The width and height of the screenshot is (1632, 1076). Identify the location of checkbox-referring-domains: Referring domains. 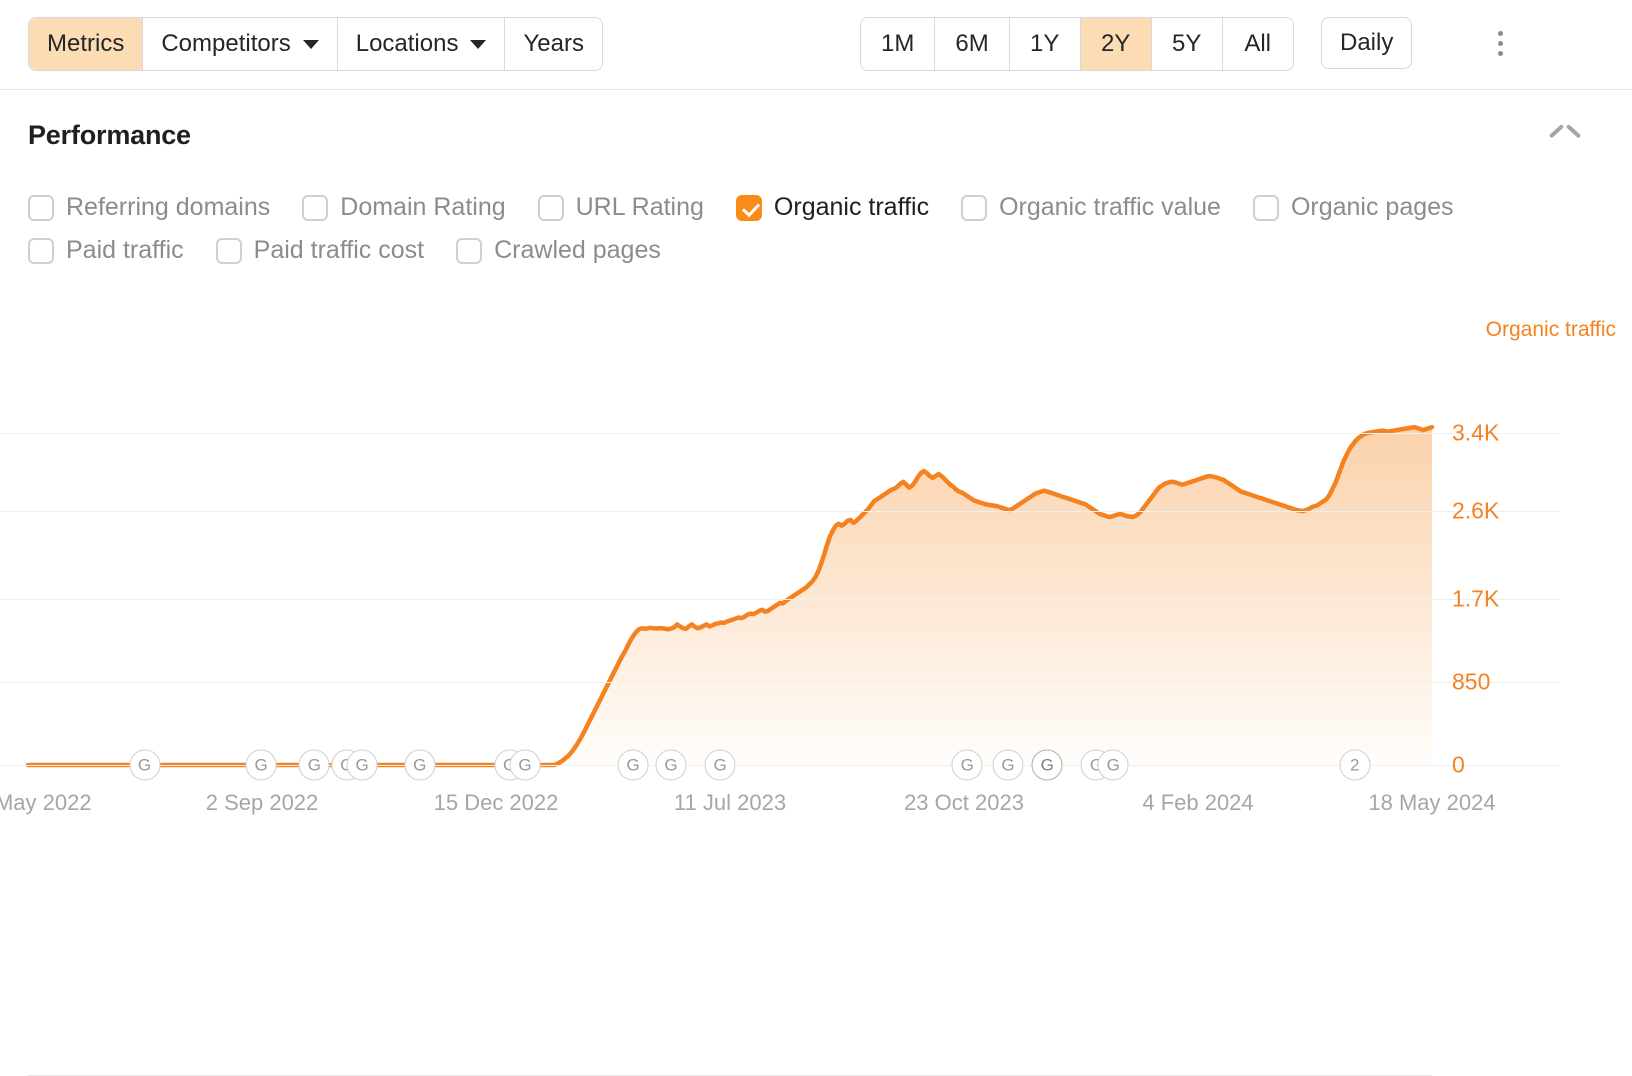
(149, 207).